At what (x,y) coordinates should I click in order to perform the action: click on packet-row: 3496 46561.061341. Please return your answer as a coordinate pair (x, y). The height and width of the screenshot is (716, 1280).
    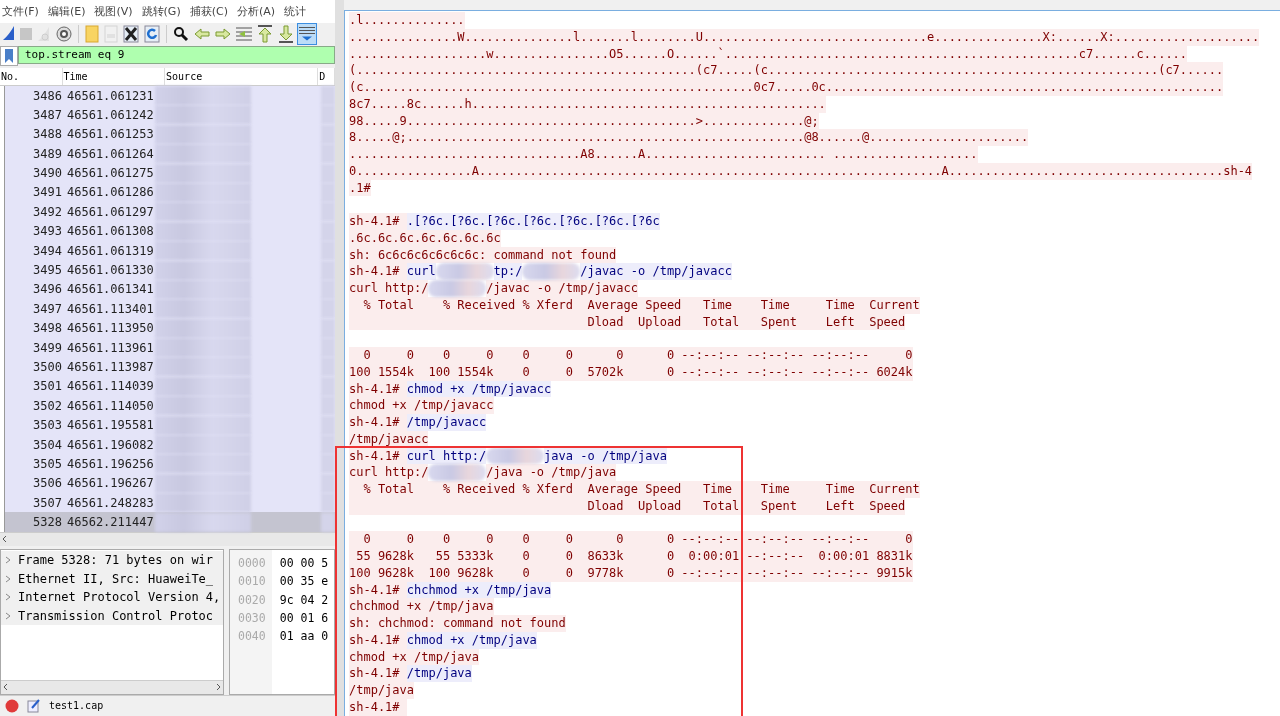
    Looking at the image, I should click on (169, 289).